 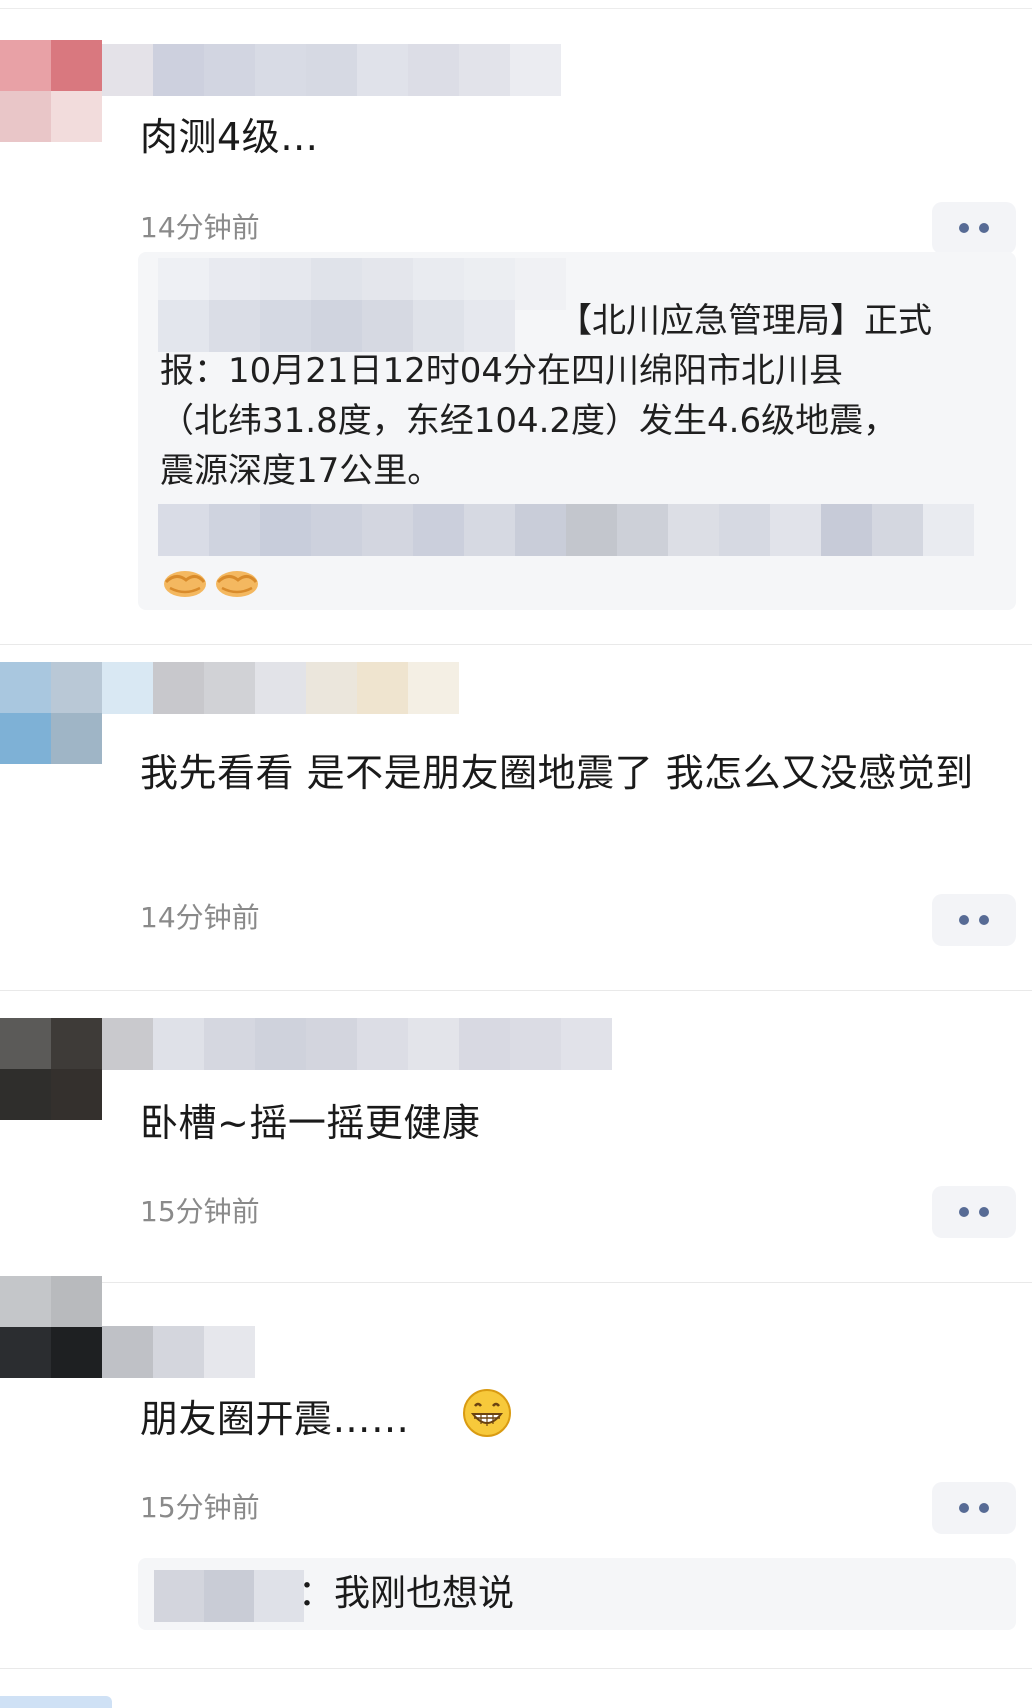 What do you see at coordinates (229, 1596) in the screenshot?
I see `reply-username-blurred` at bounding box center [229, 1596].